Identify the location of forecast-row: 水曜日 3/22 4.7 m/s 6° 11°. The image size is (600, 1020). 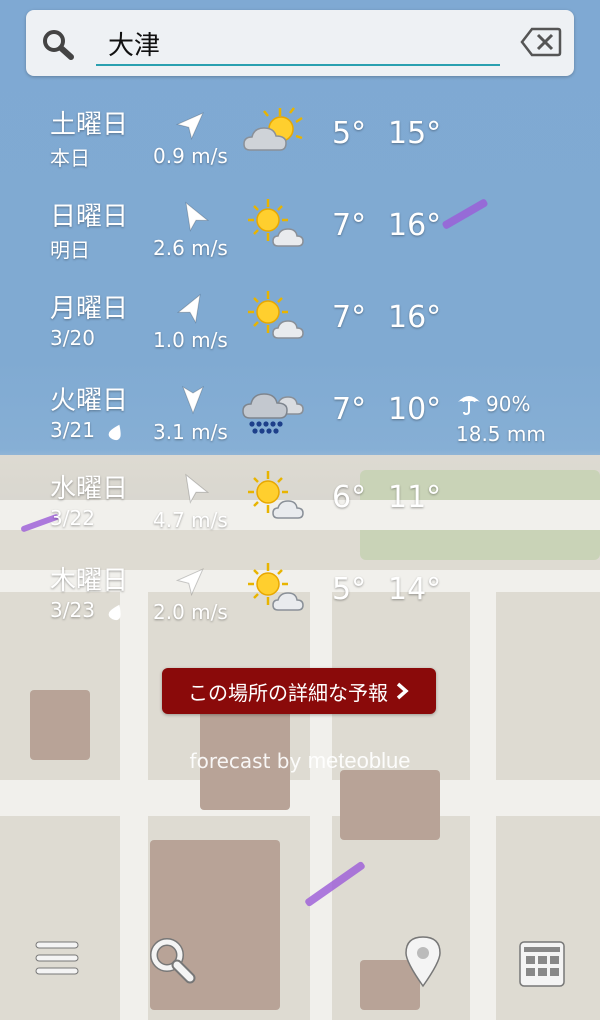
(300, 513).